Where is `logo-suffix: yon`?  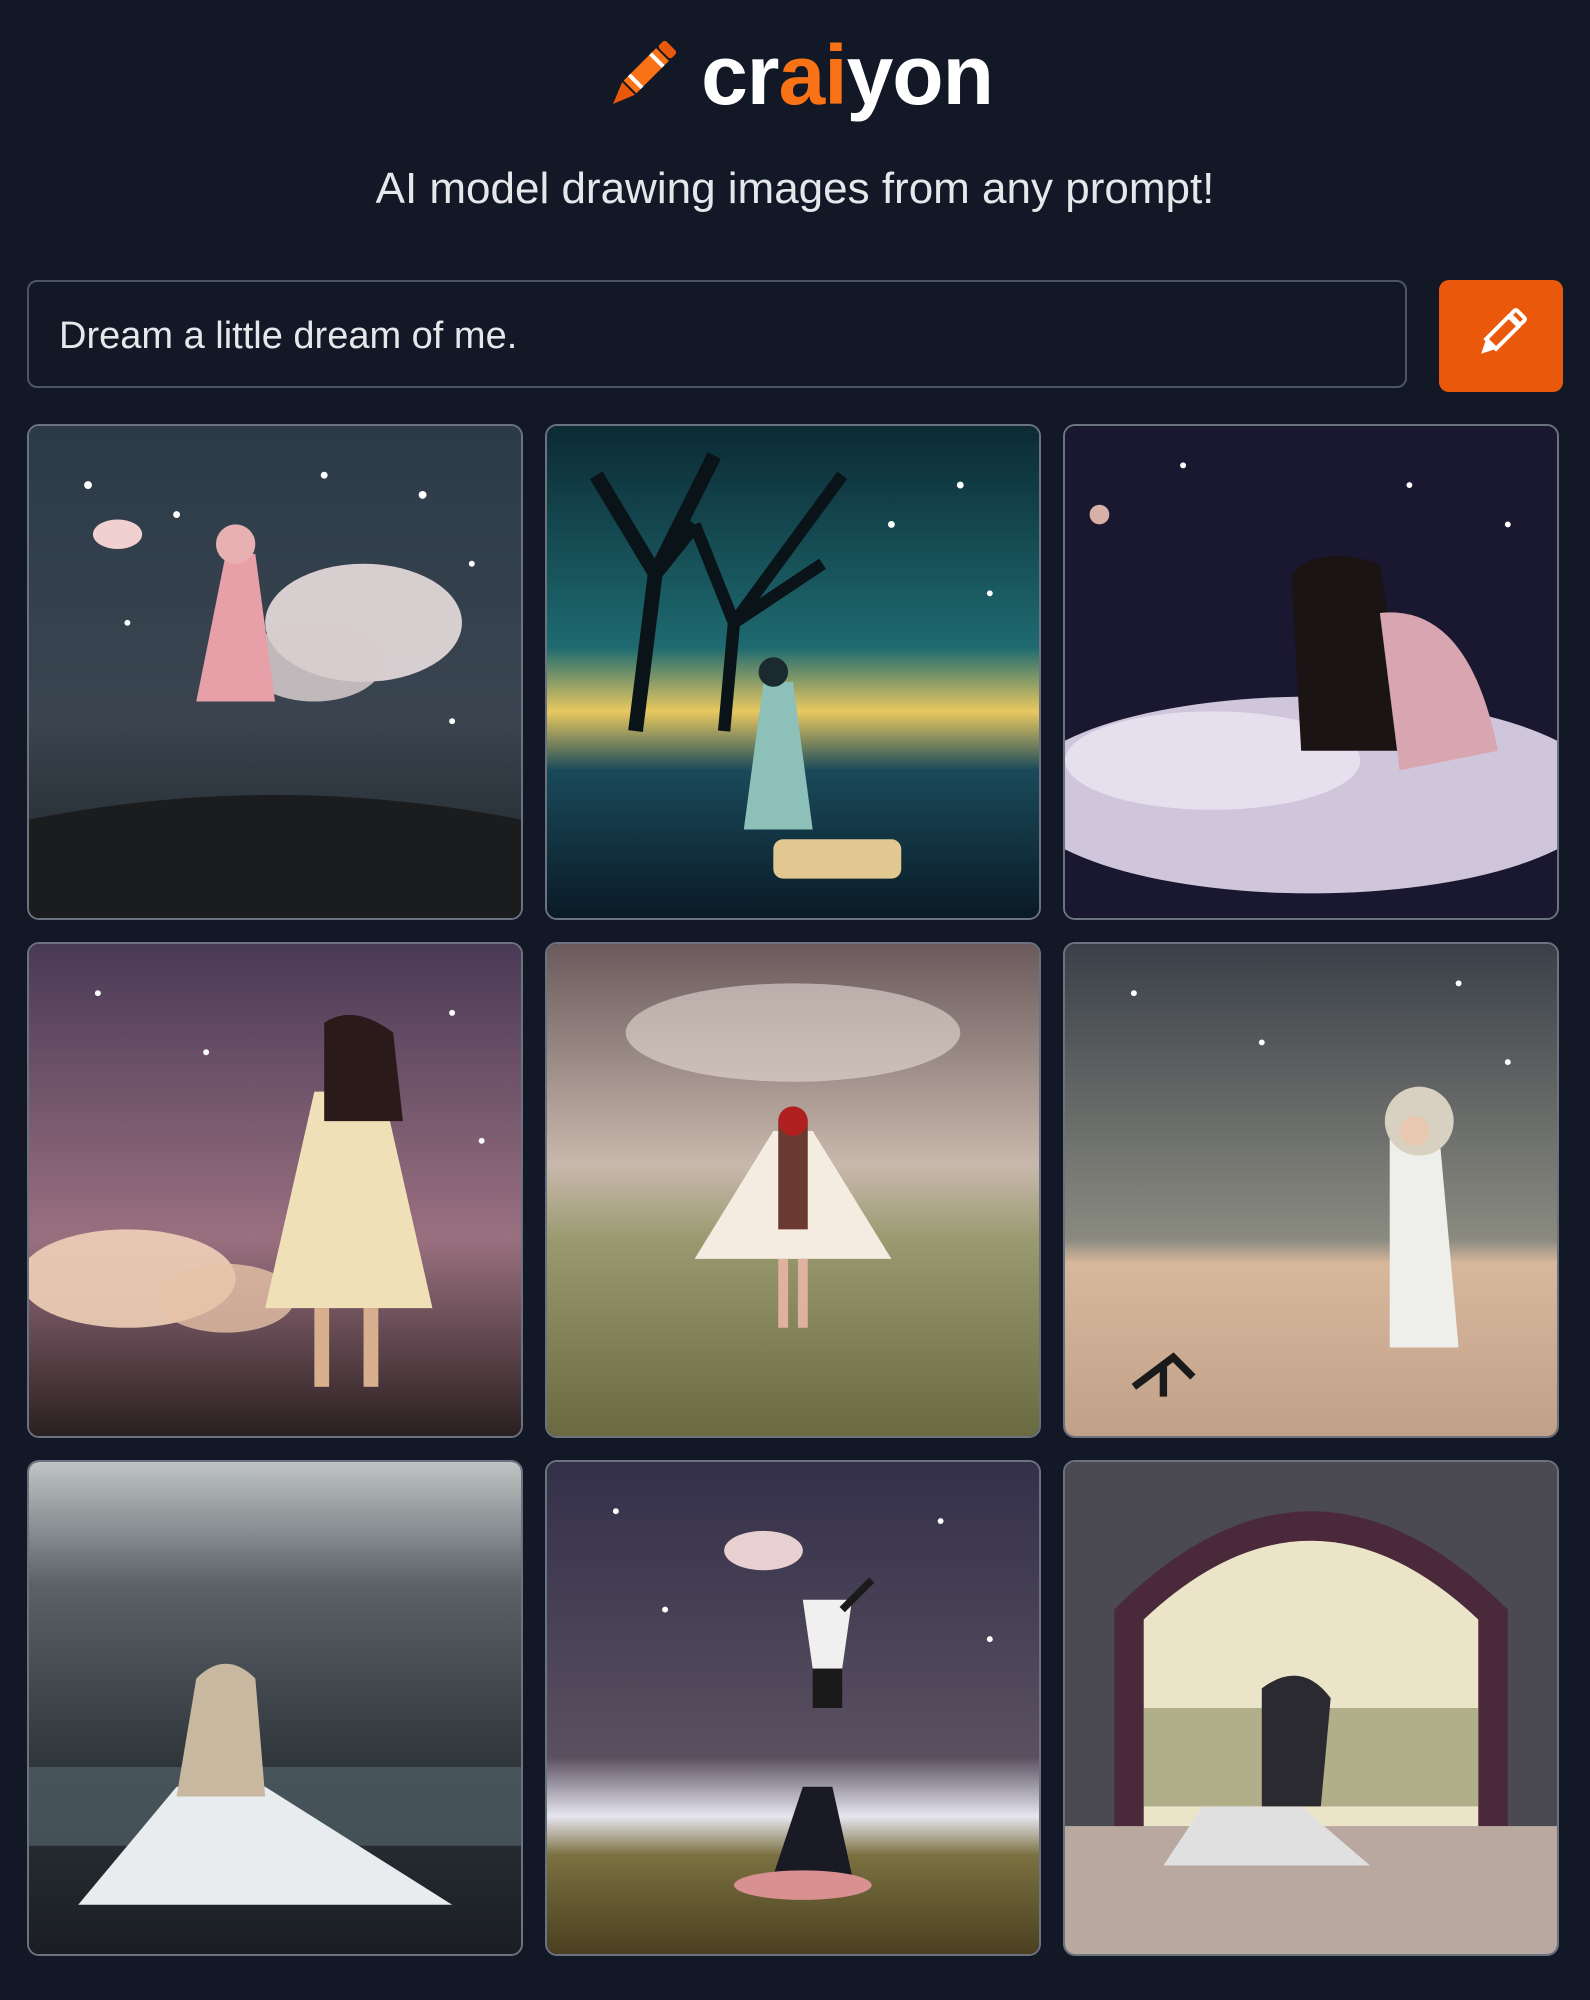 logo-suffix: yon is located at coordinates (920, 75).